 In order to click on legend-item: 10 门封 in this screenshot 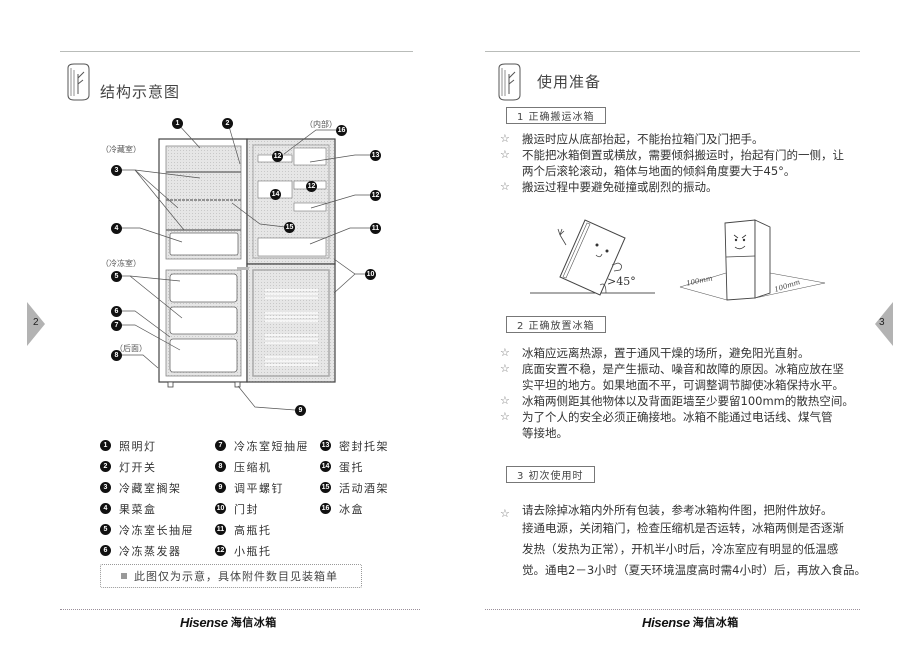, I will do `click(237, 509)`.